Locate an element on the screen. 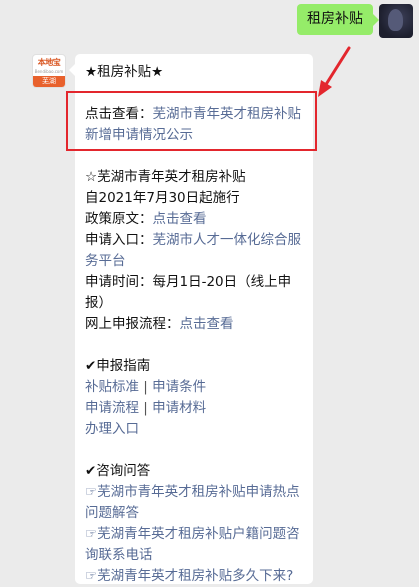 The image size is (419, 587). annotation-arrow is located at coordinates (334, 71).